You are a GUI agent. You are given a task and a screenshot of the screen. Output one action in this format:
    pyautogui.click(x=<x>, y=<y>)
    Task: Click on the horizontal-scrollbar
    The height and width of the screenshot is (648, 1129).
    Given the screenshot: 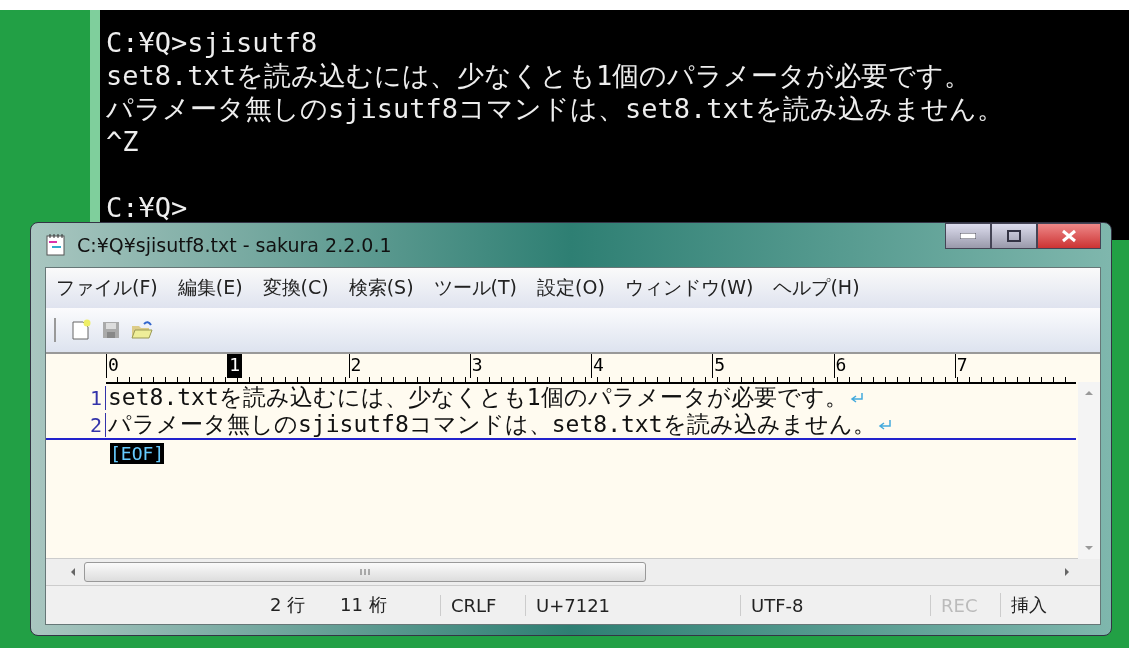 What is the action you would take?
    pyautogui.click(x=573, y=571)
    